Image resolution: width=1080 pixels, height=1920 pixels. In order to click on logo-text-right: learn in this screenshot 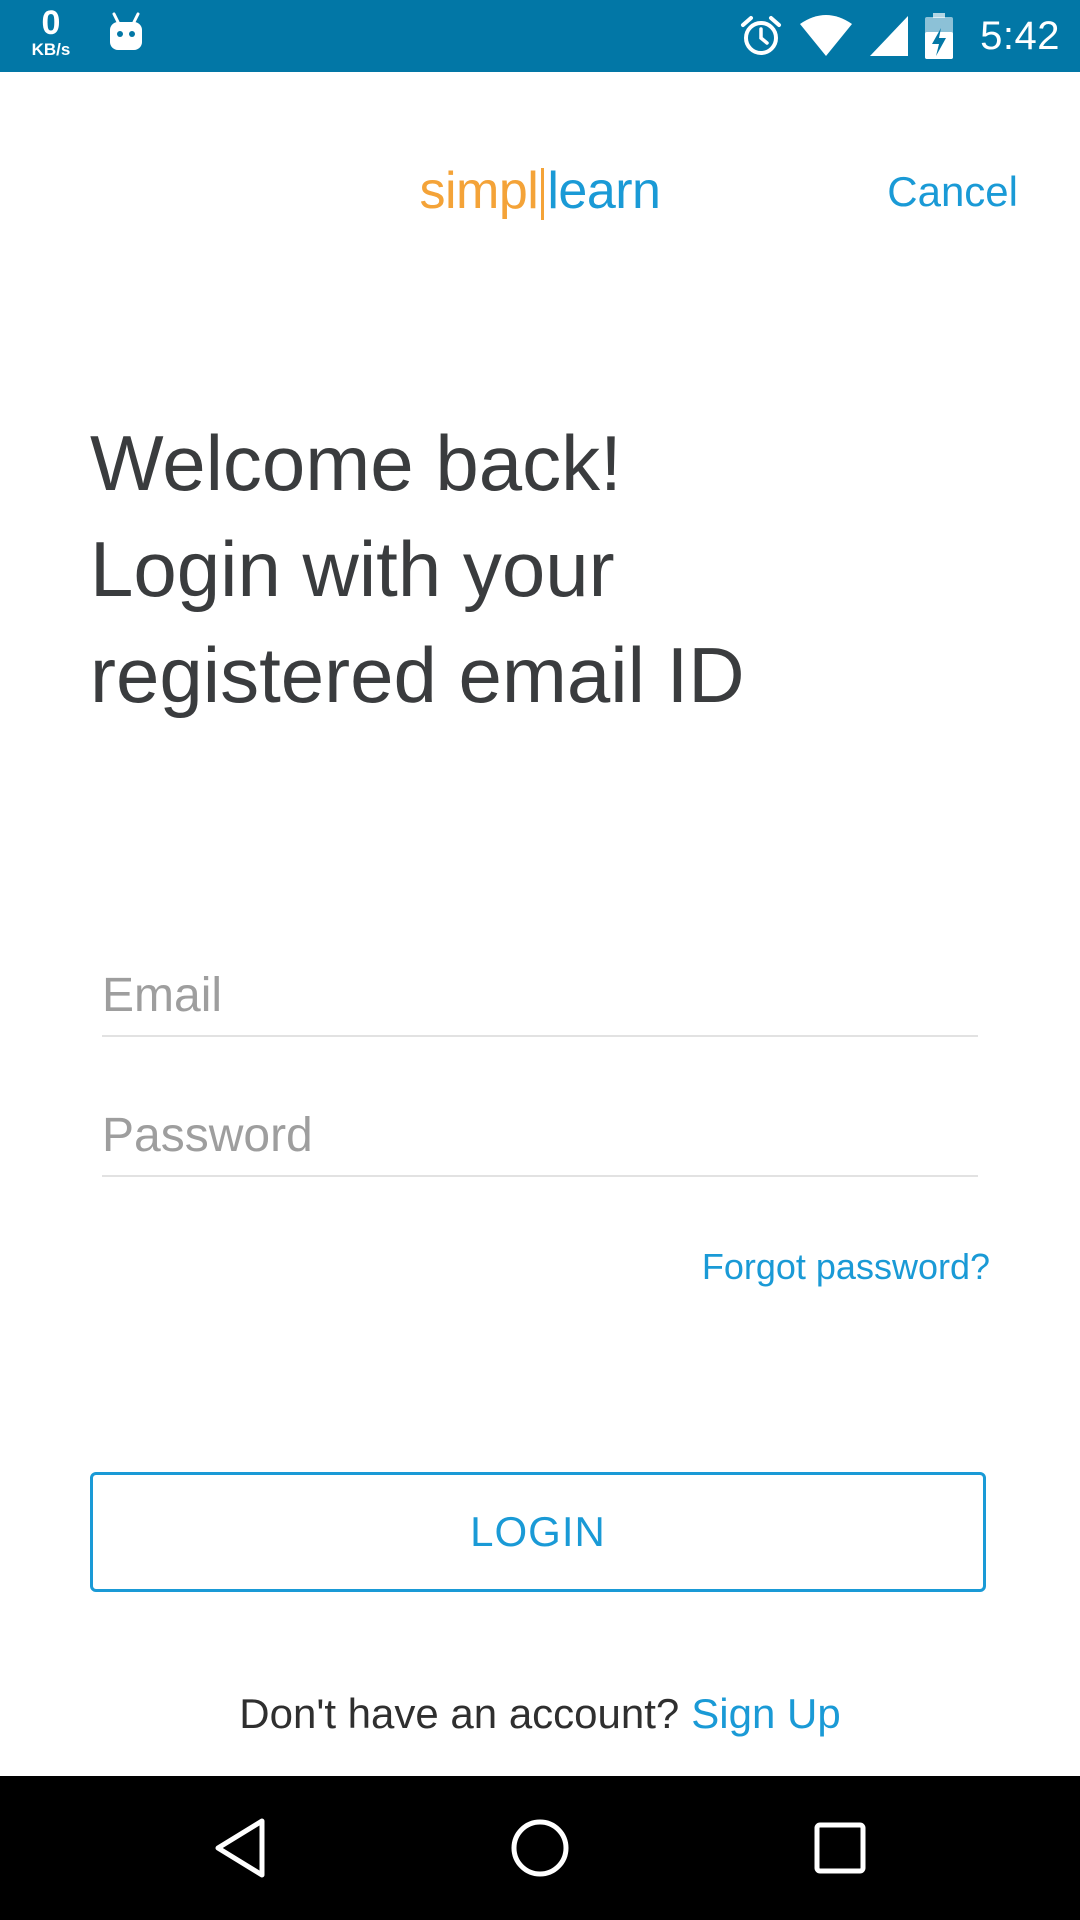, I will do `click(604, 191)`.